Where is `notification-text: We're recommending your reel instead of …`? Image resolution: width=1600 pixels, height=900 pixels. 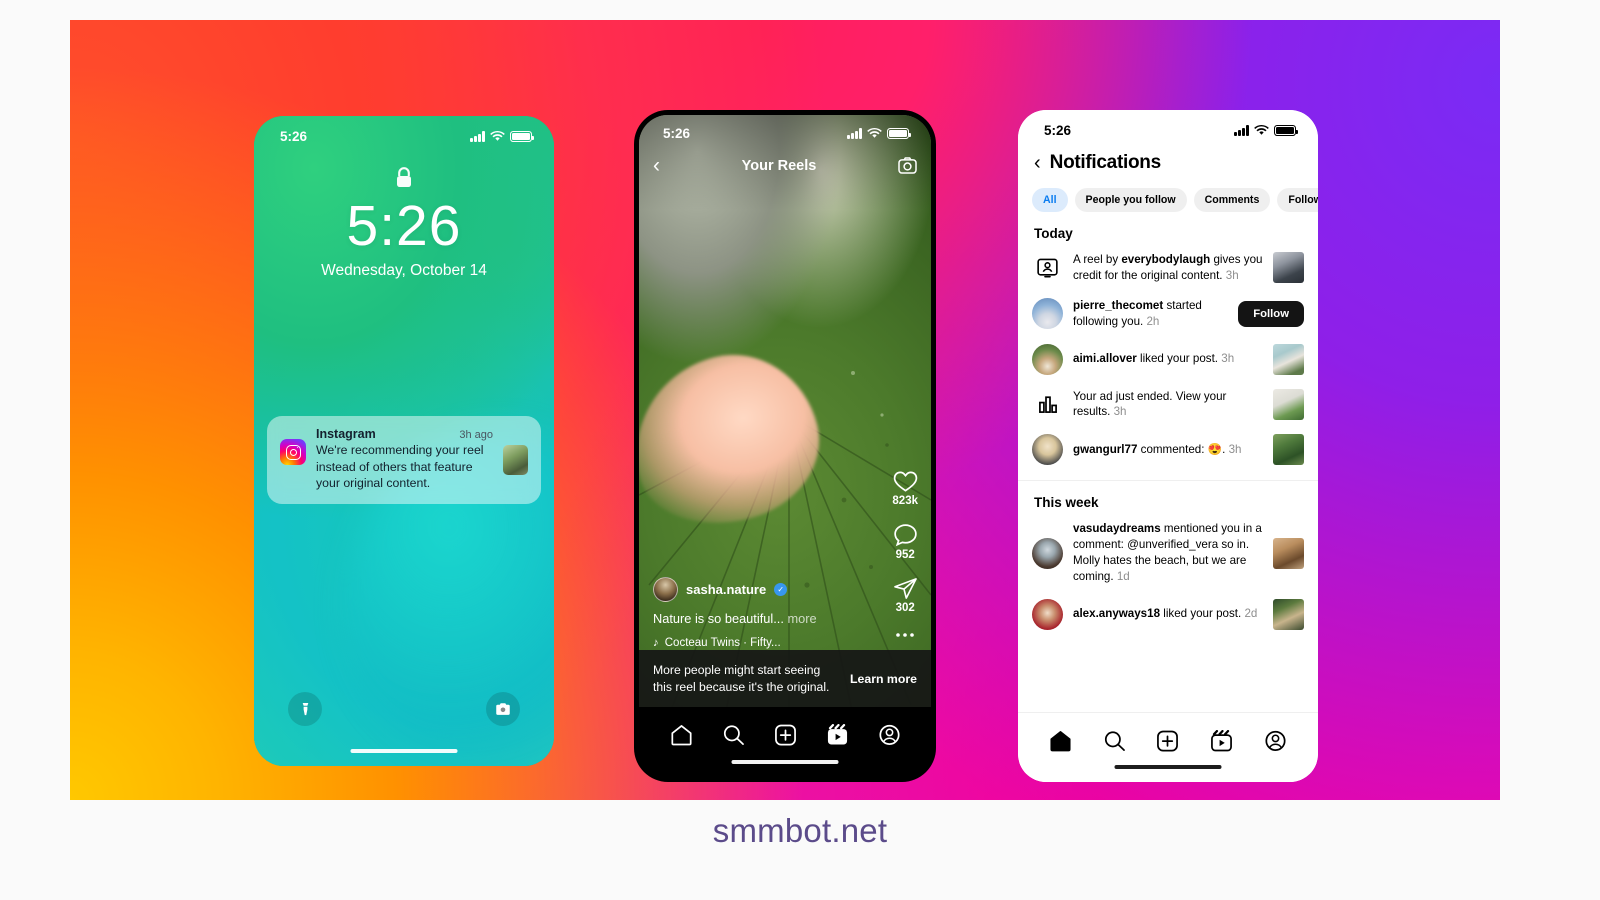 notification-text: We're recommending your reel instead of … is located at coordinates (400, 467).